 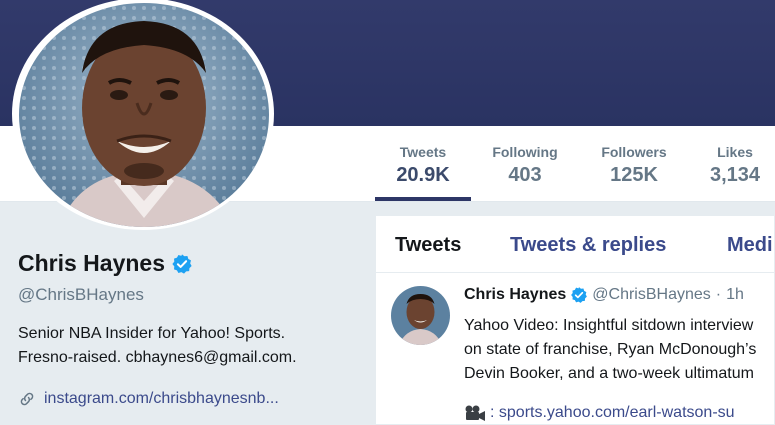 I want to click on stat-value: 403, so click(x=525, y=175).